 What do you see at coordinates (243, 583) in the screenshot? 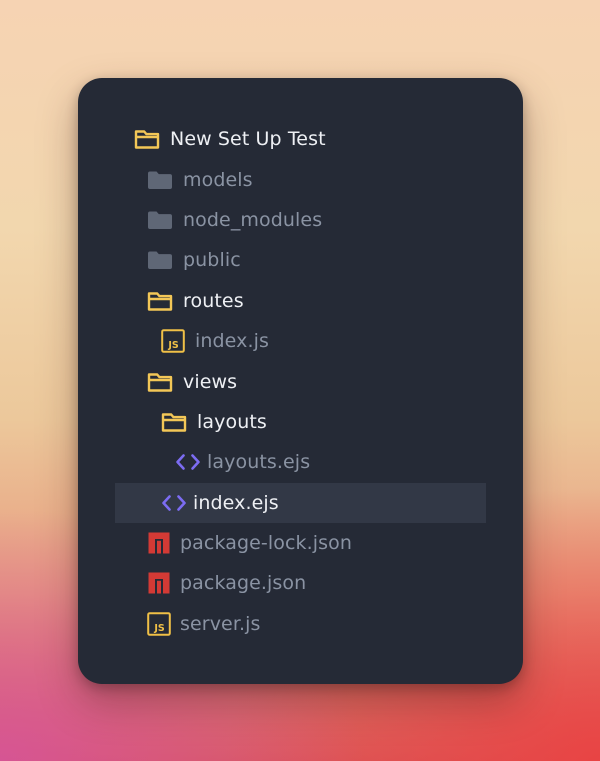
I see `tree-item-label: package.json` at bounding box center [243, 583].